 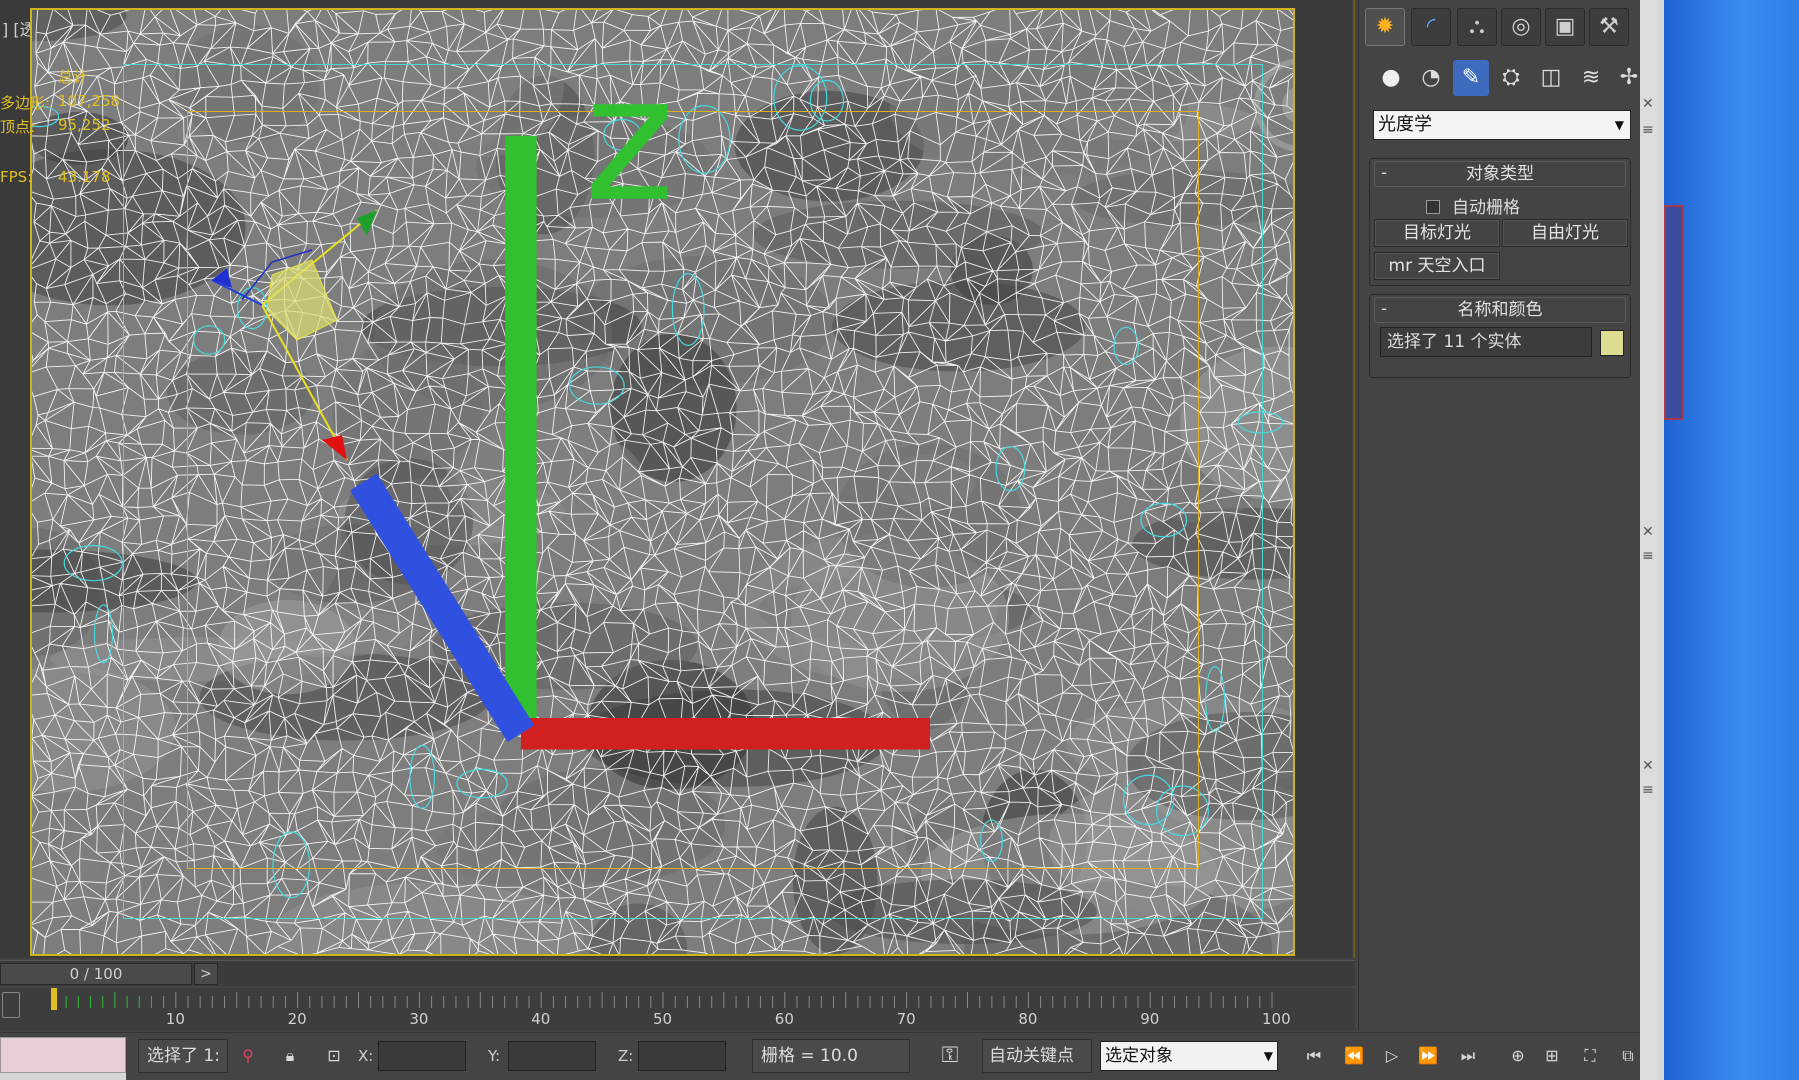 I want to click on object-type-title: 对象类型, so click(x=1500, y=174).